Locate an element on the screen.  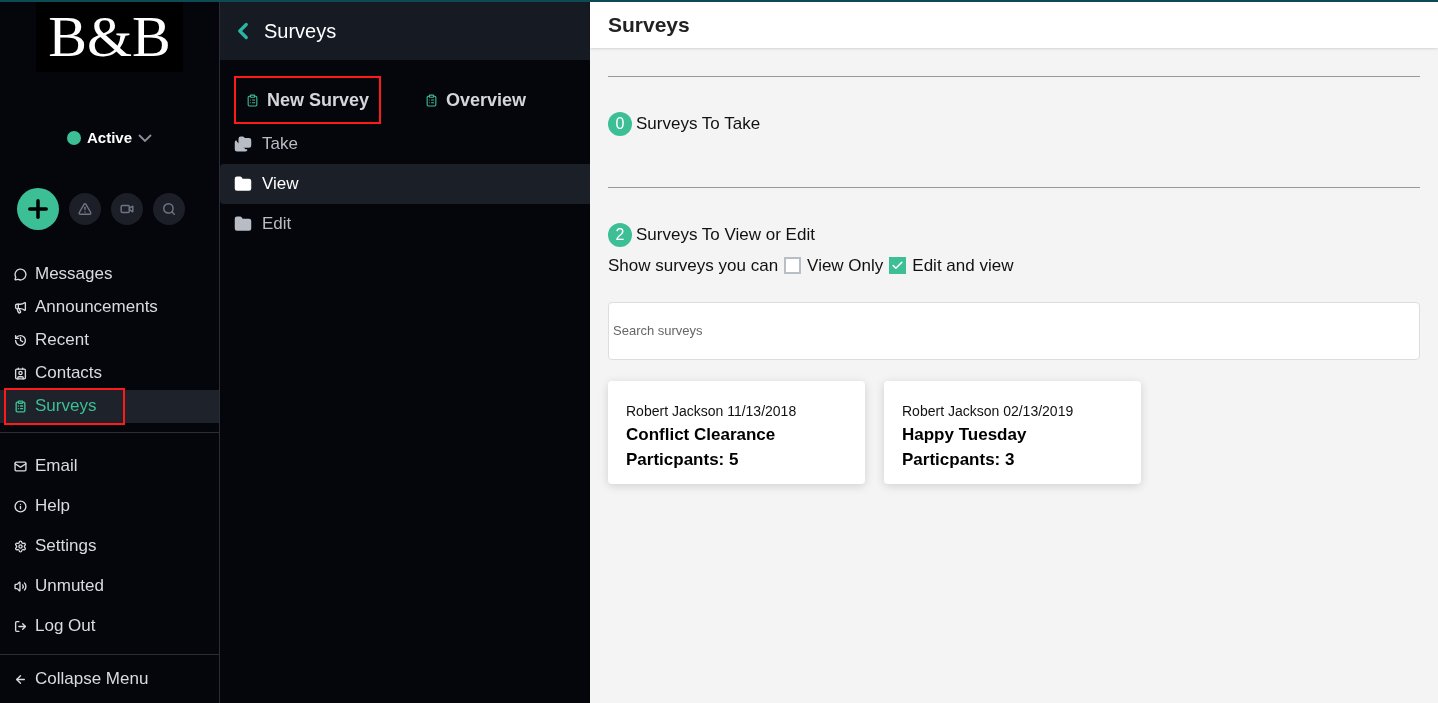
nav-item: Settings is located at coordinates (55, 546).